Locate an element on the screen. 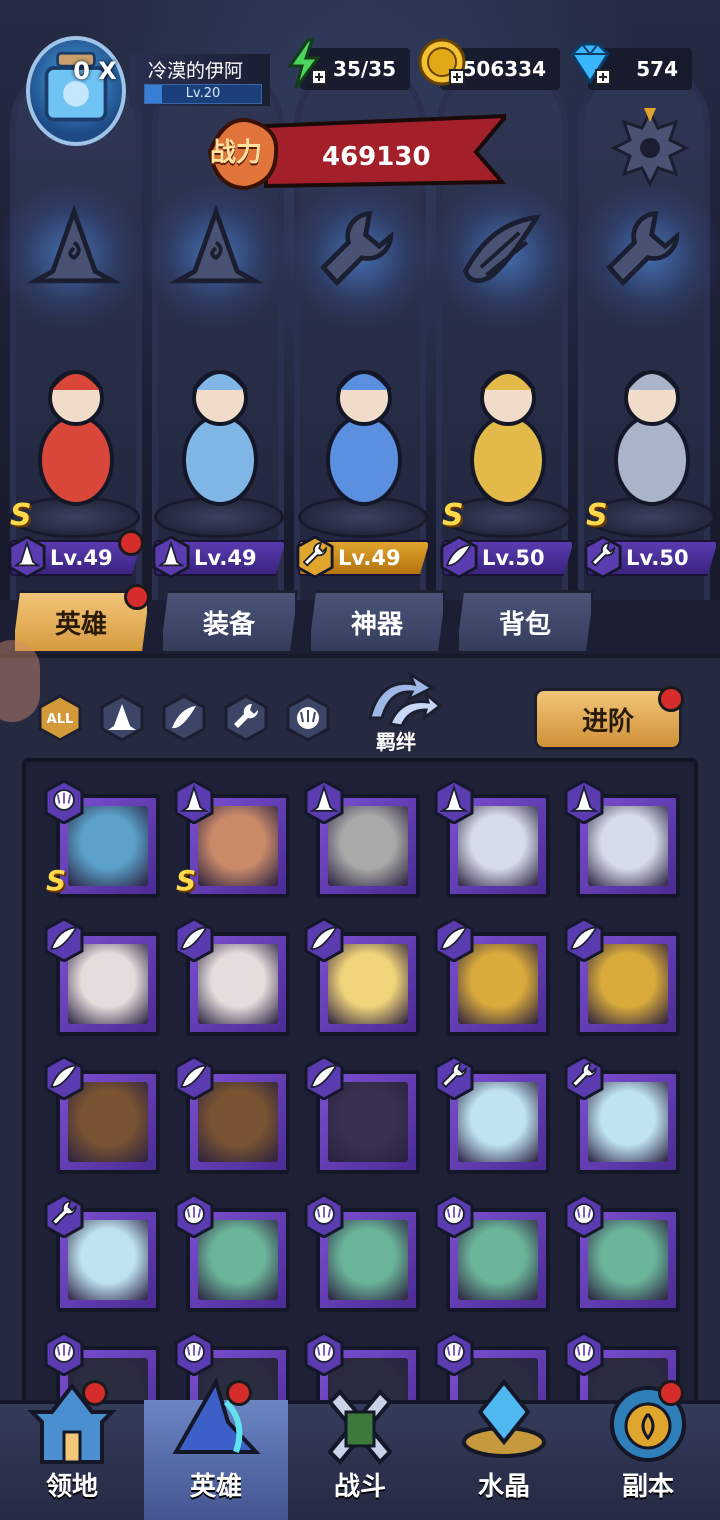  gold-value: 506334 is located at coordinates (504, 69).